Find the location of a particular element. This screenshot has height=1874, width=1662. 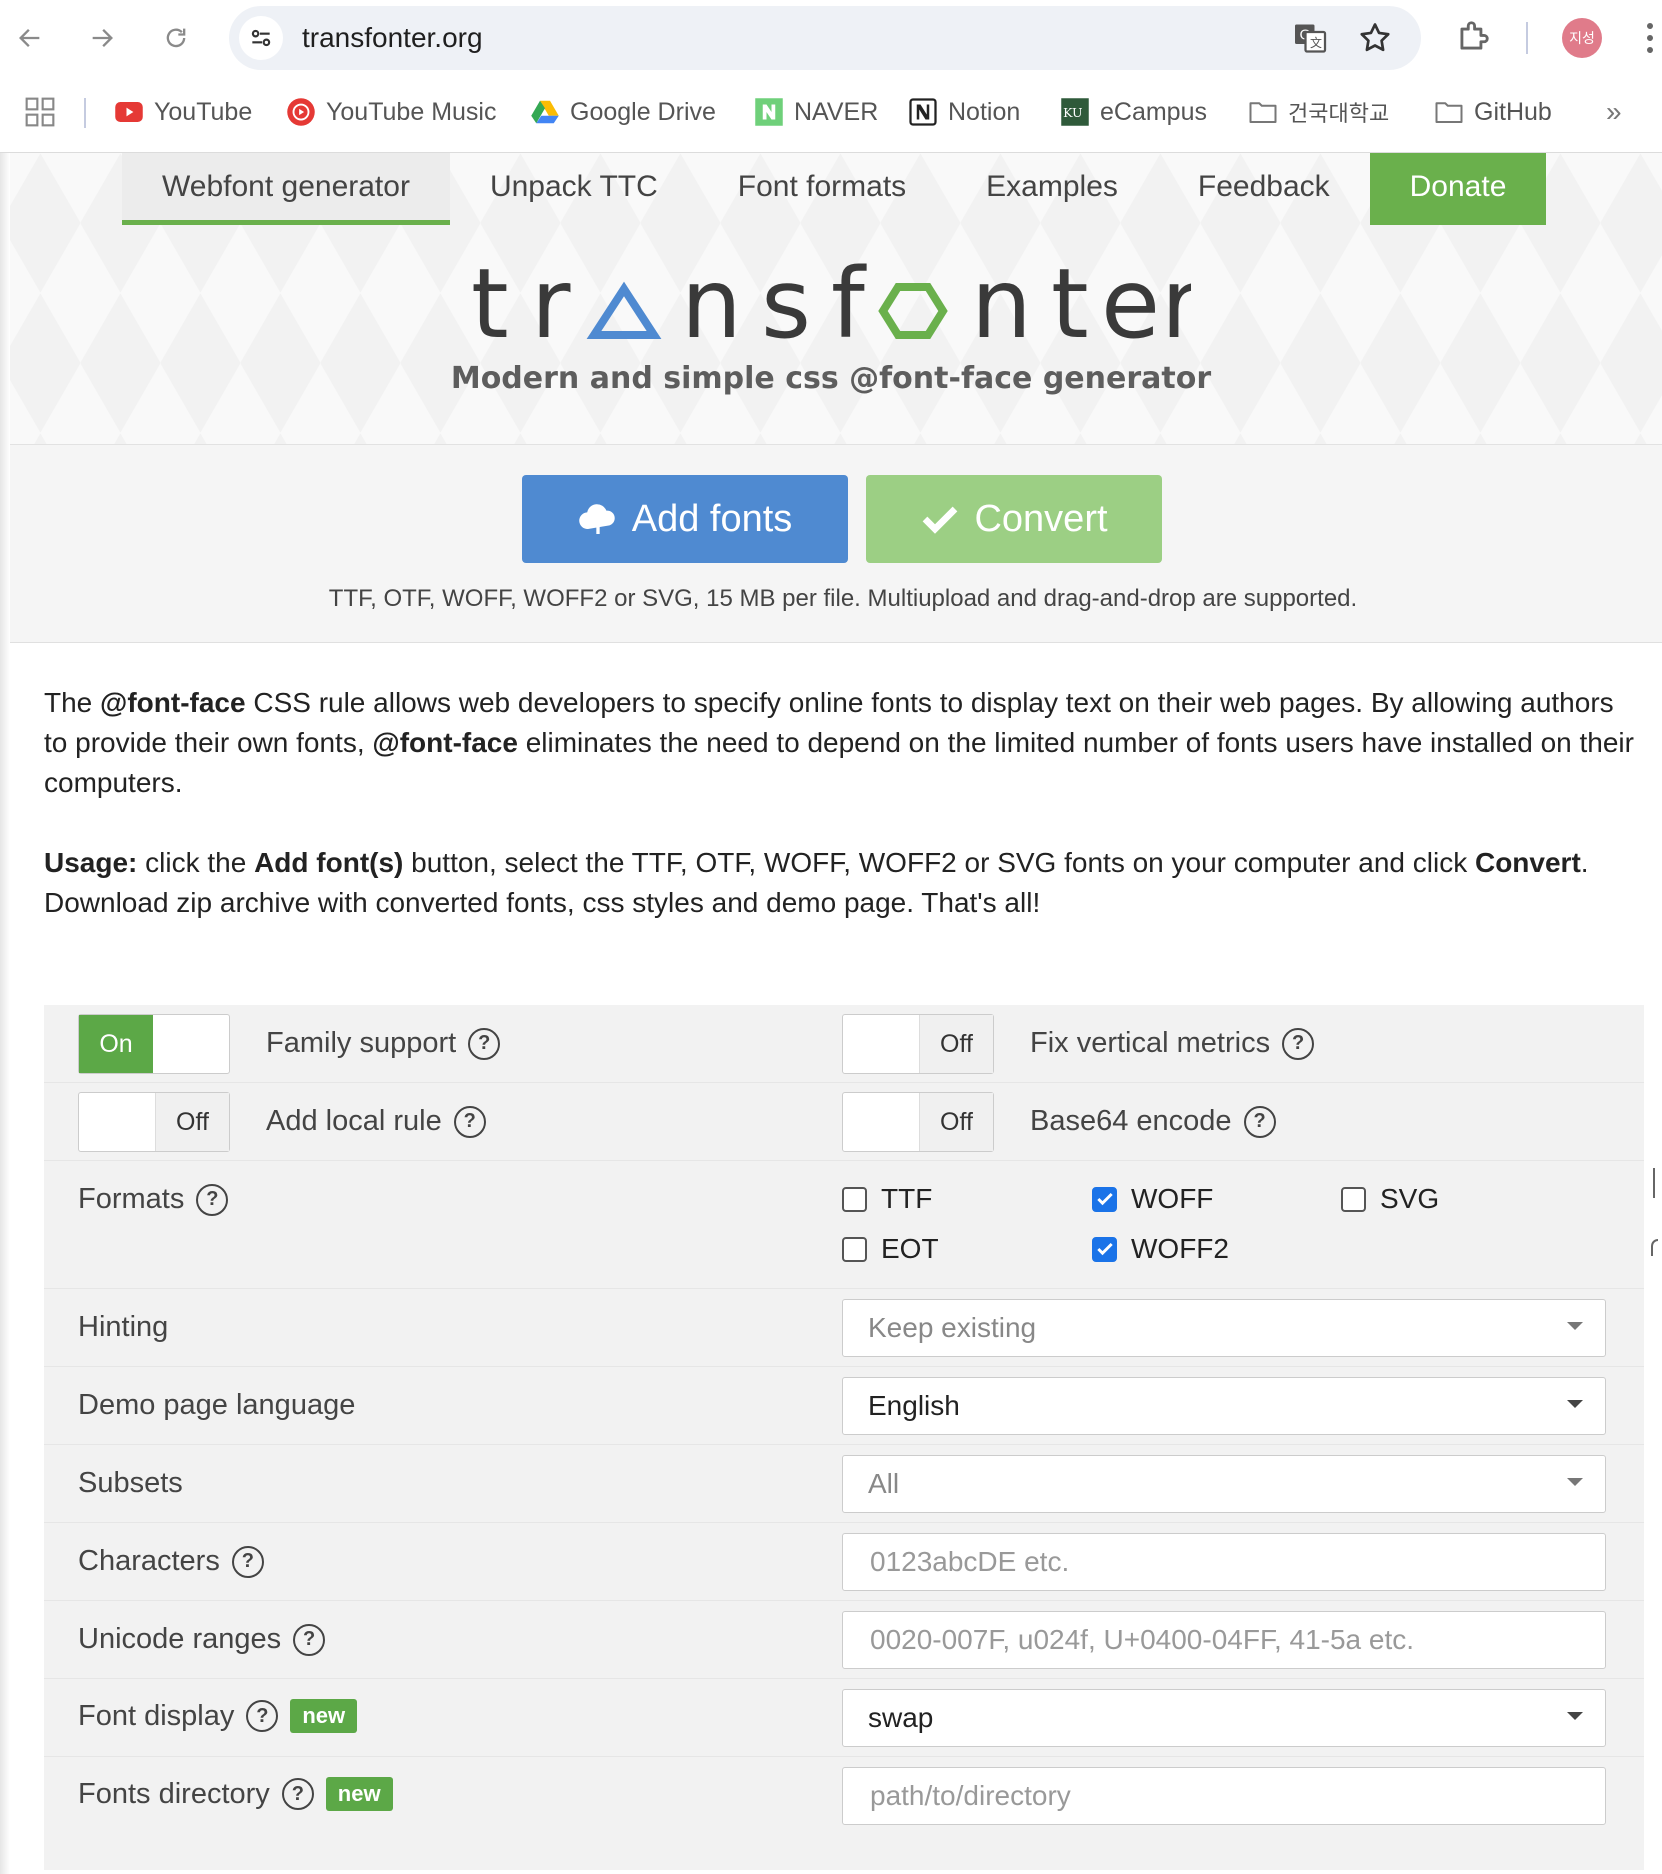

profile-avatar: 지성 is located at coordinates (1582, 38).